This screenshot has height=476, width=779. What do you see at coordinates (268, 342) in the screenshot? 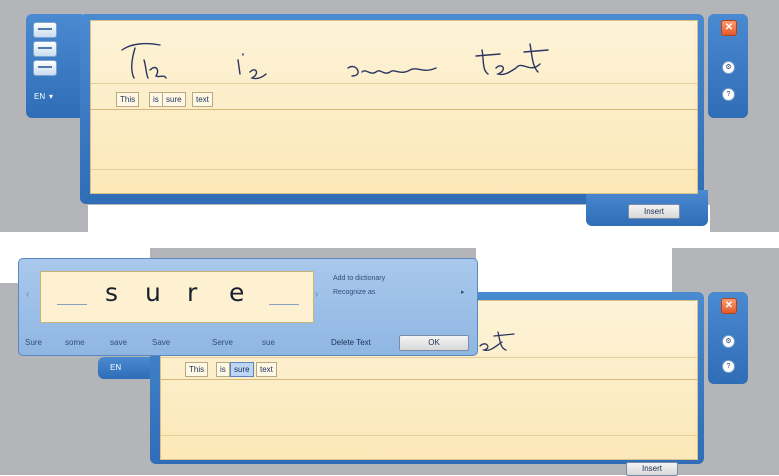
I see `candidate-word: sue` at bounding box center [268, 342].